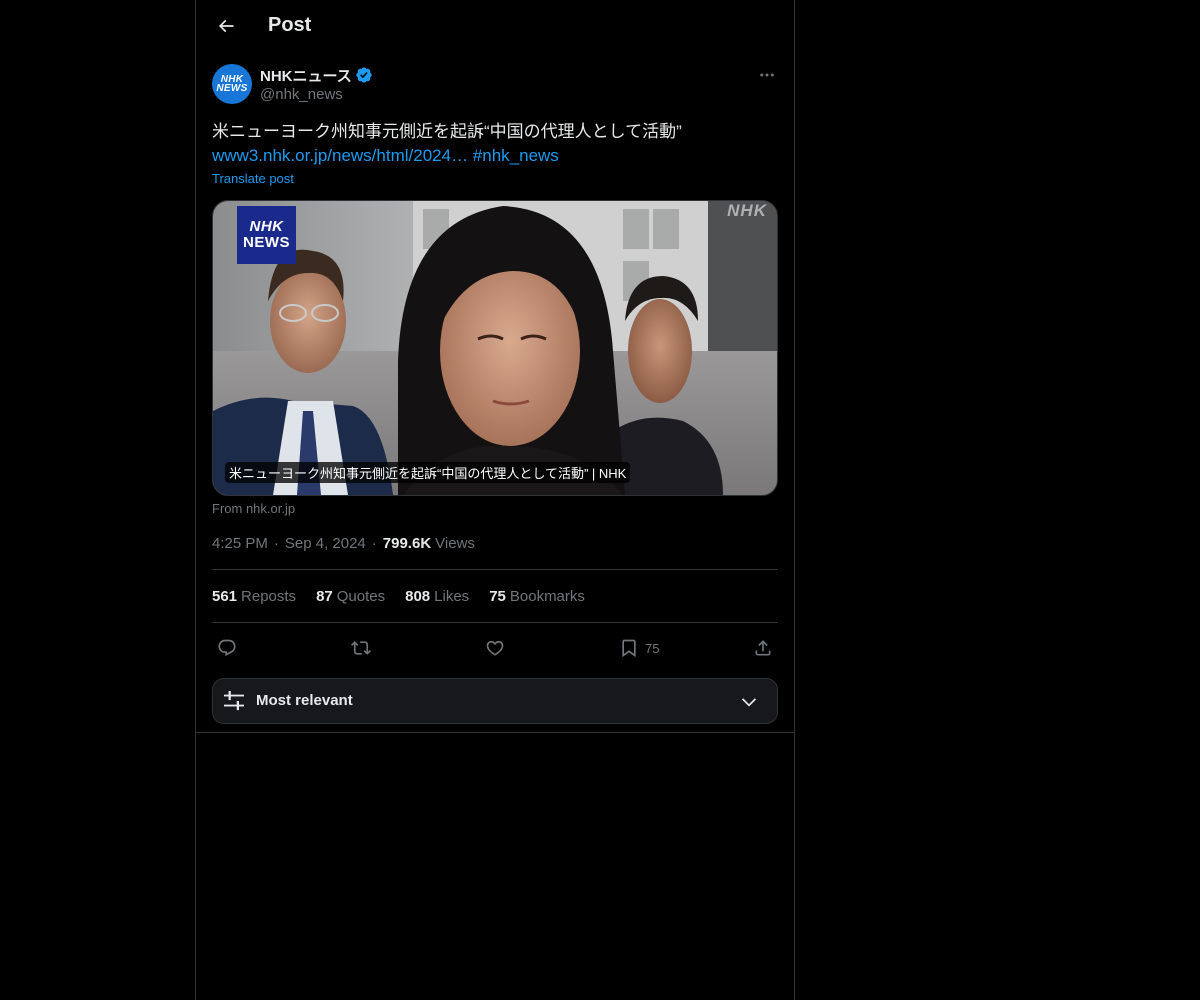  Describe the element at coordinates (253, 178) in the screenshot. I see `translate-link: Translate post` at that location.